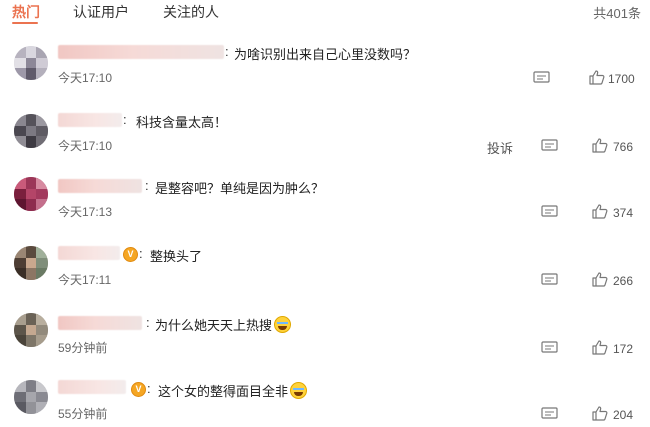 This screenshot has height=427, width=650. What do you see at coordinates (623, 415) in the screenshot?
I see `like-count: 204` at bounding box center [623, 415].